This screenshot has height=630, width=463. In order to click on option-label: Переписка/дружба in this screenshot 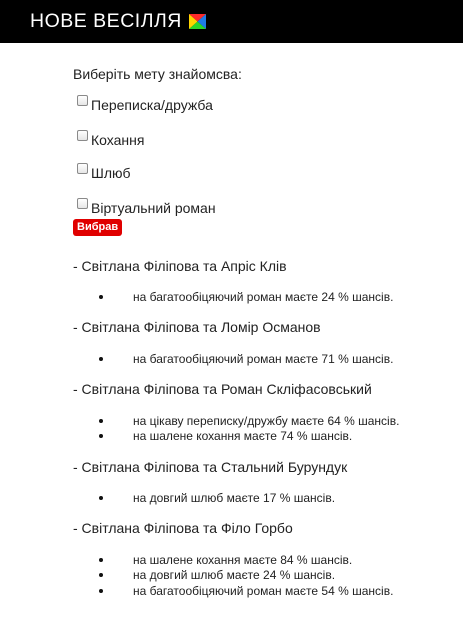, I will do `click(152, 105)`.